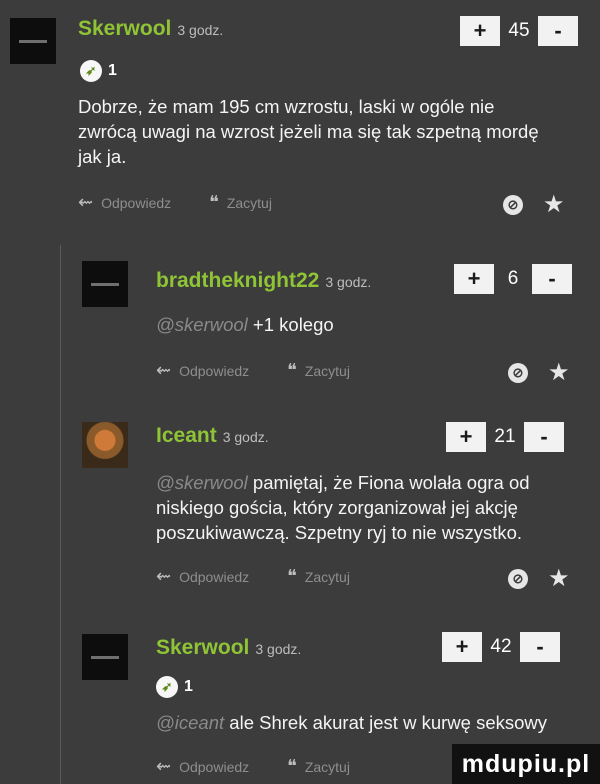 The image size is (600, 784). Describe the element at coordinates (60, 514) in the screenshot. I see `thread-line` at that location.